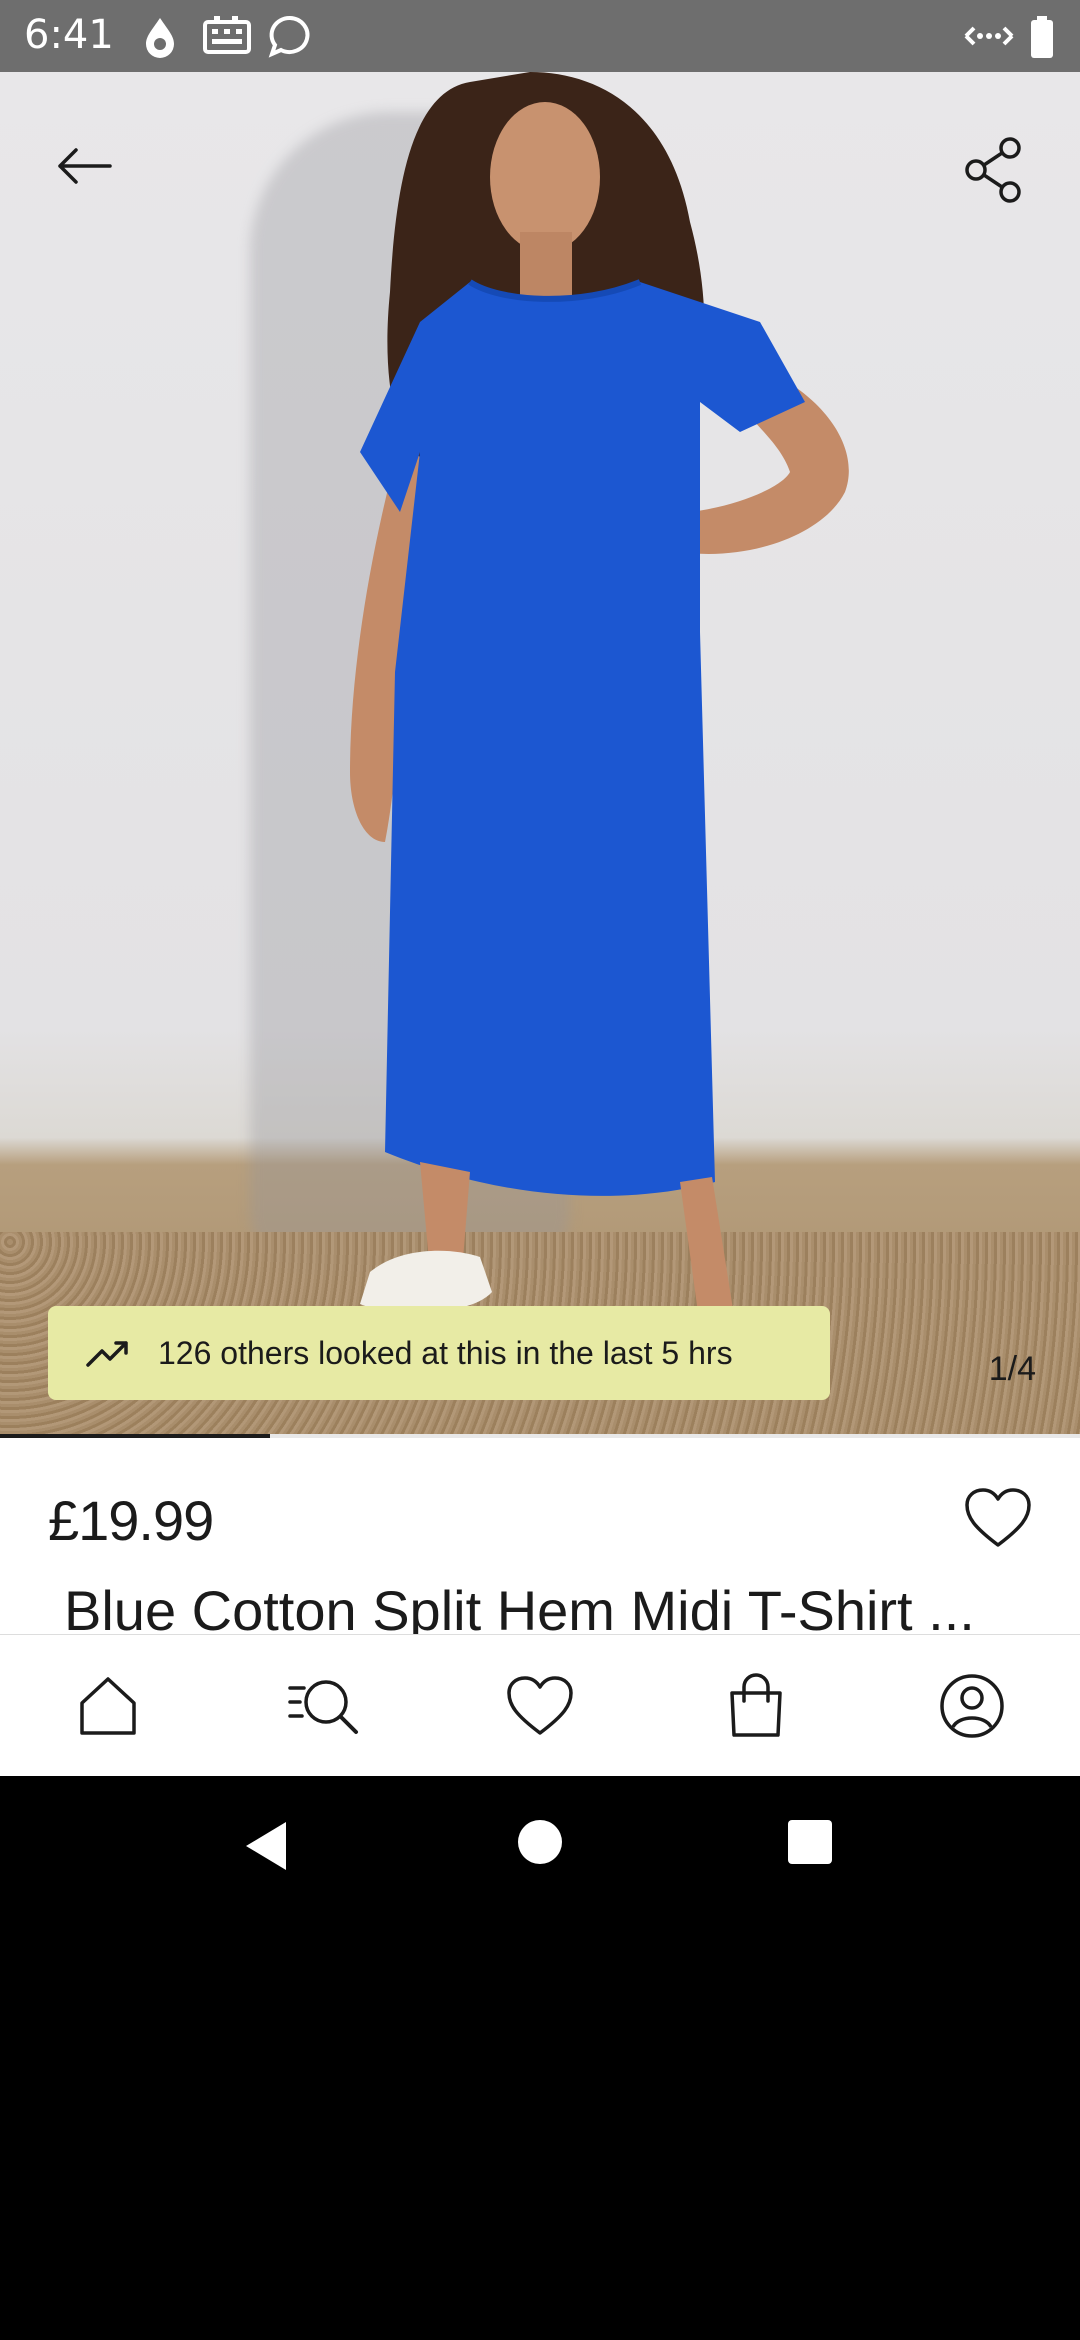 The image size is (1080, 2340). What do you see at coordinates (131, 1520) in the screenshot?
I see `product-price: £19.99` at bounding box center [131, 1520].